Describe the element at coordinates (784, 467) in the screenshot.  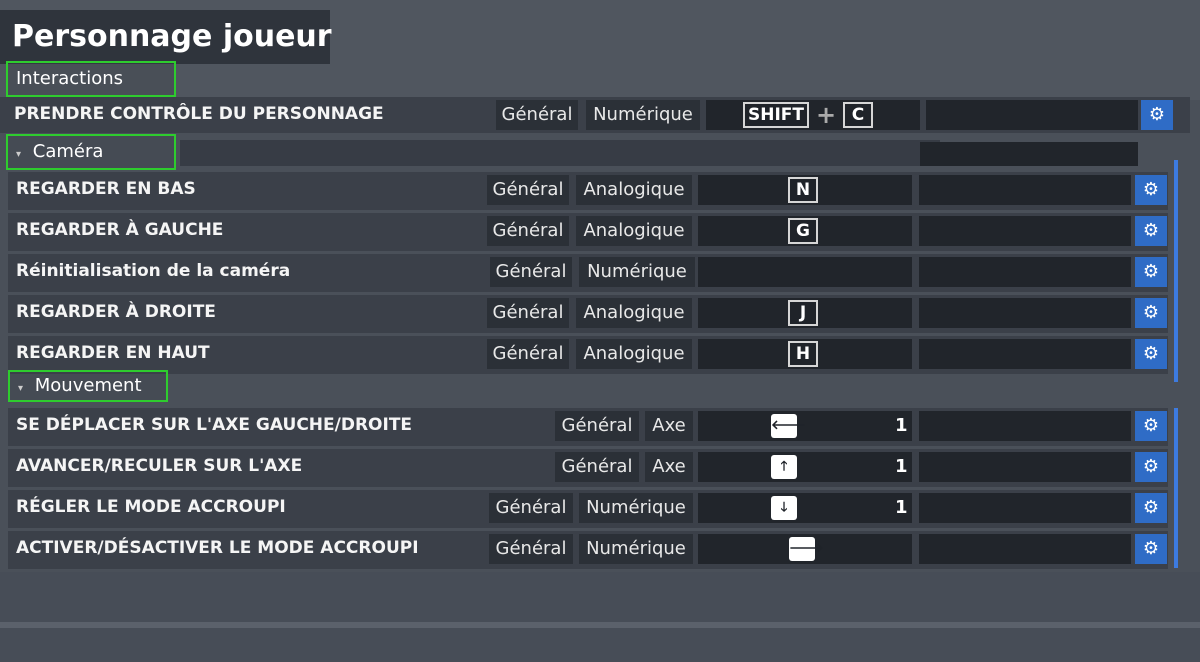
I see `arrow-up-icon: 🡑` at that location.